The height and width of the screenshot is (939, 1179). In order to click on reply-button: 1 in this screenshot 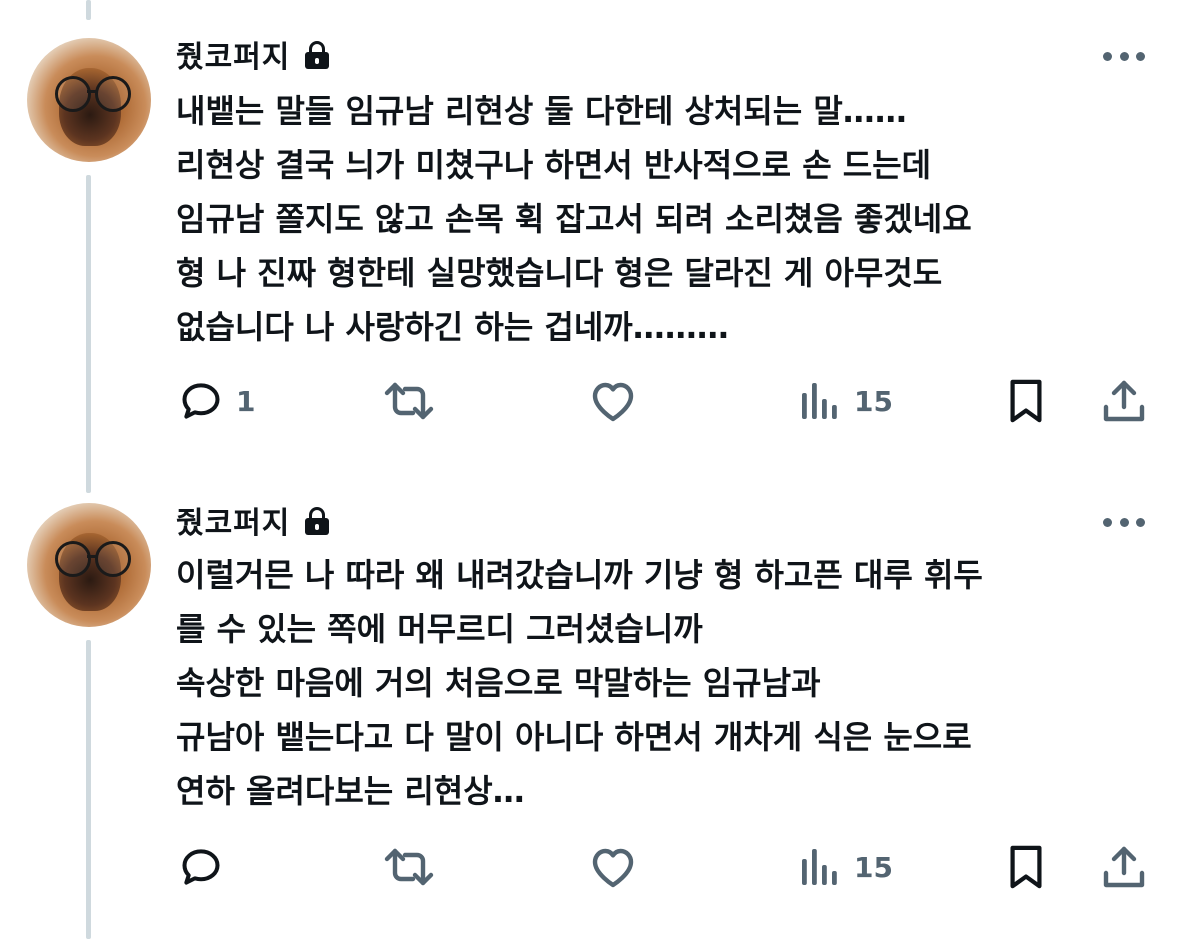, I will do `click(216, 401)`.